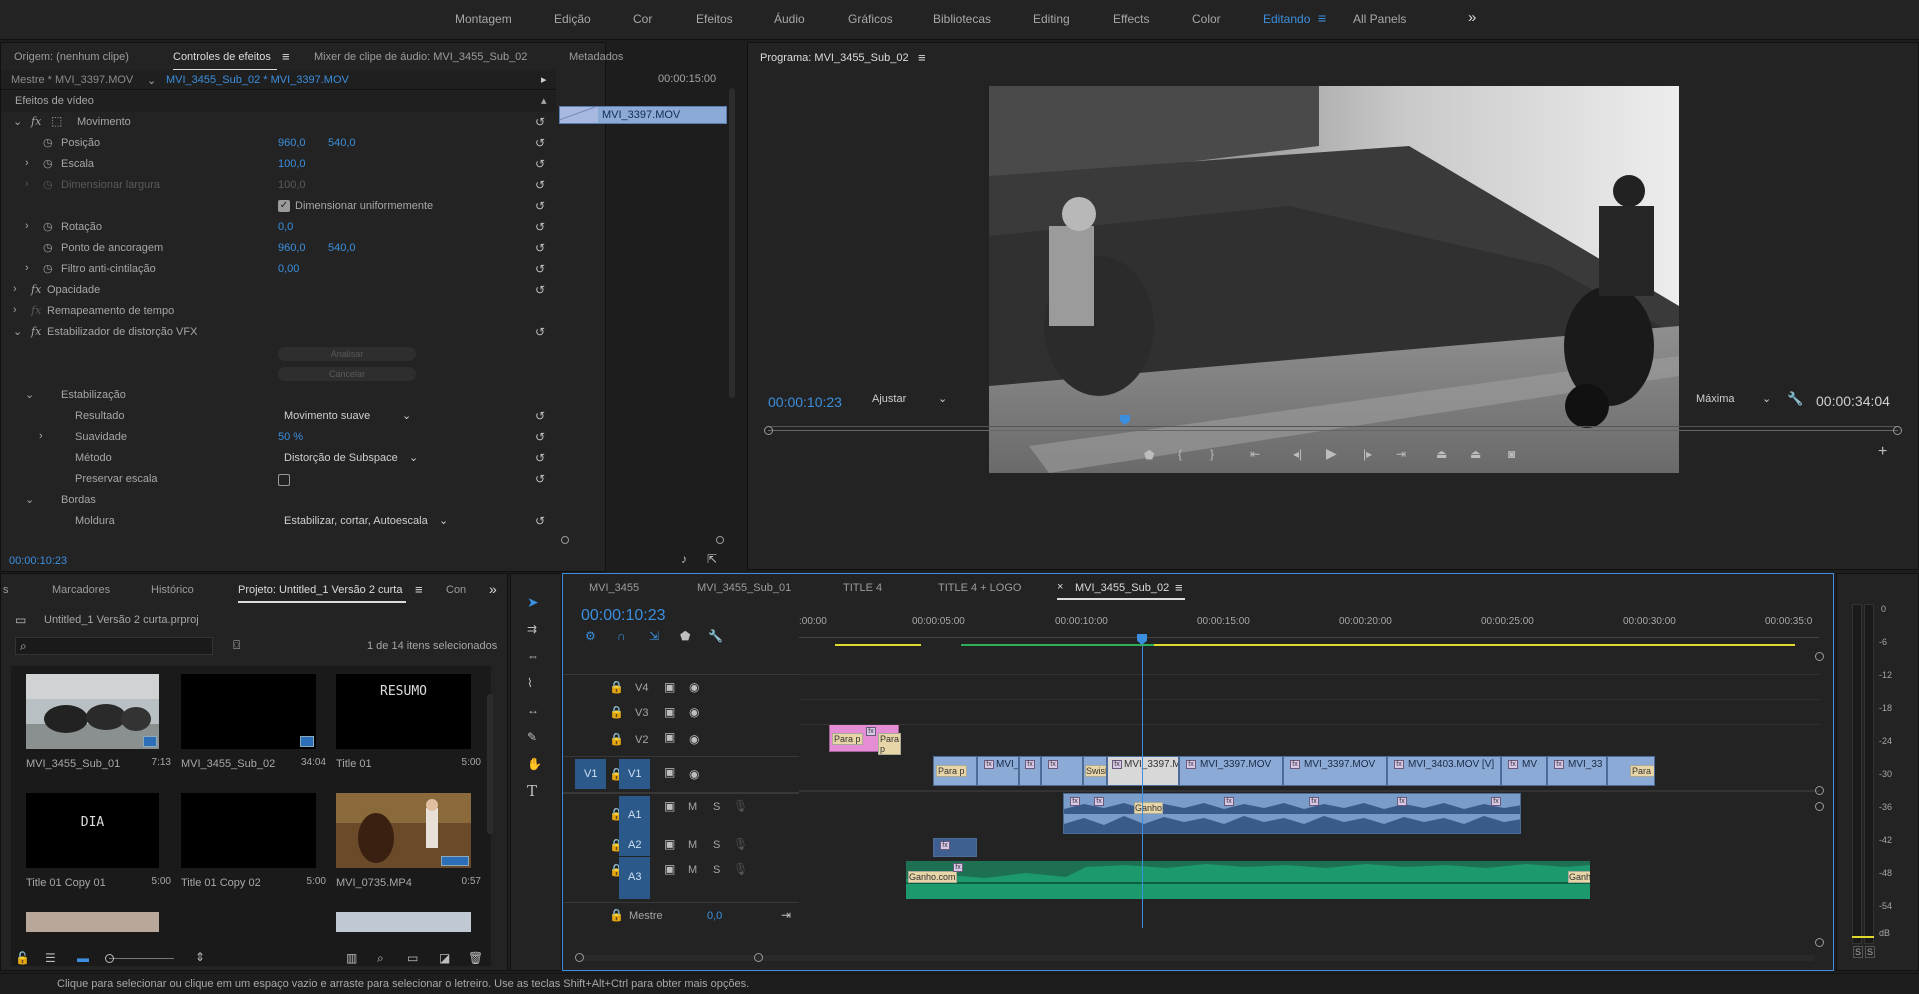  I want to click on preserve-scale-checkbox, so click(284, 480).